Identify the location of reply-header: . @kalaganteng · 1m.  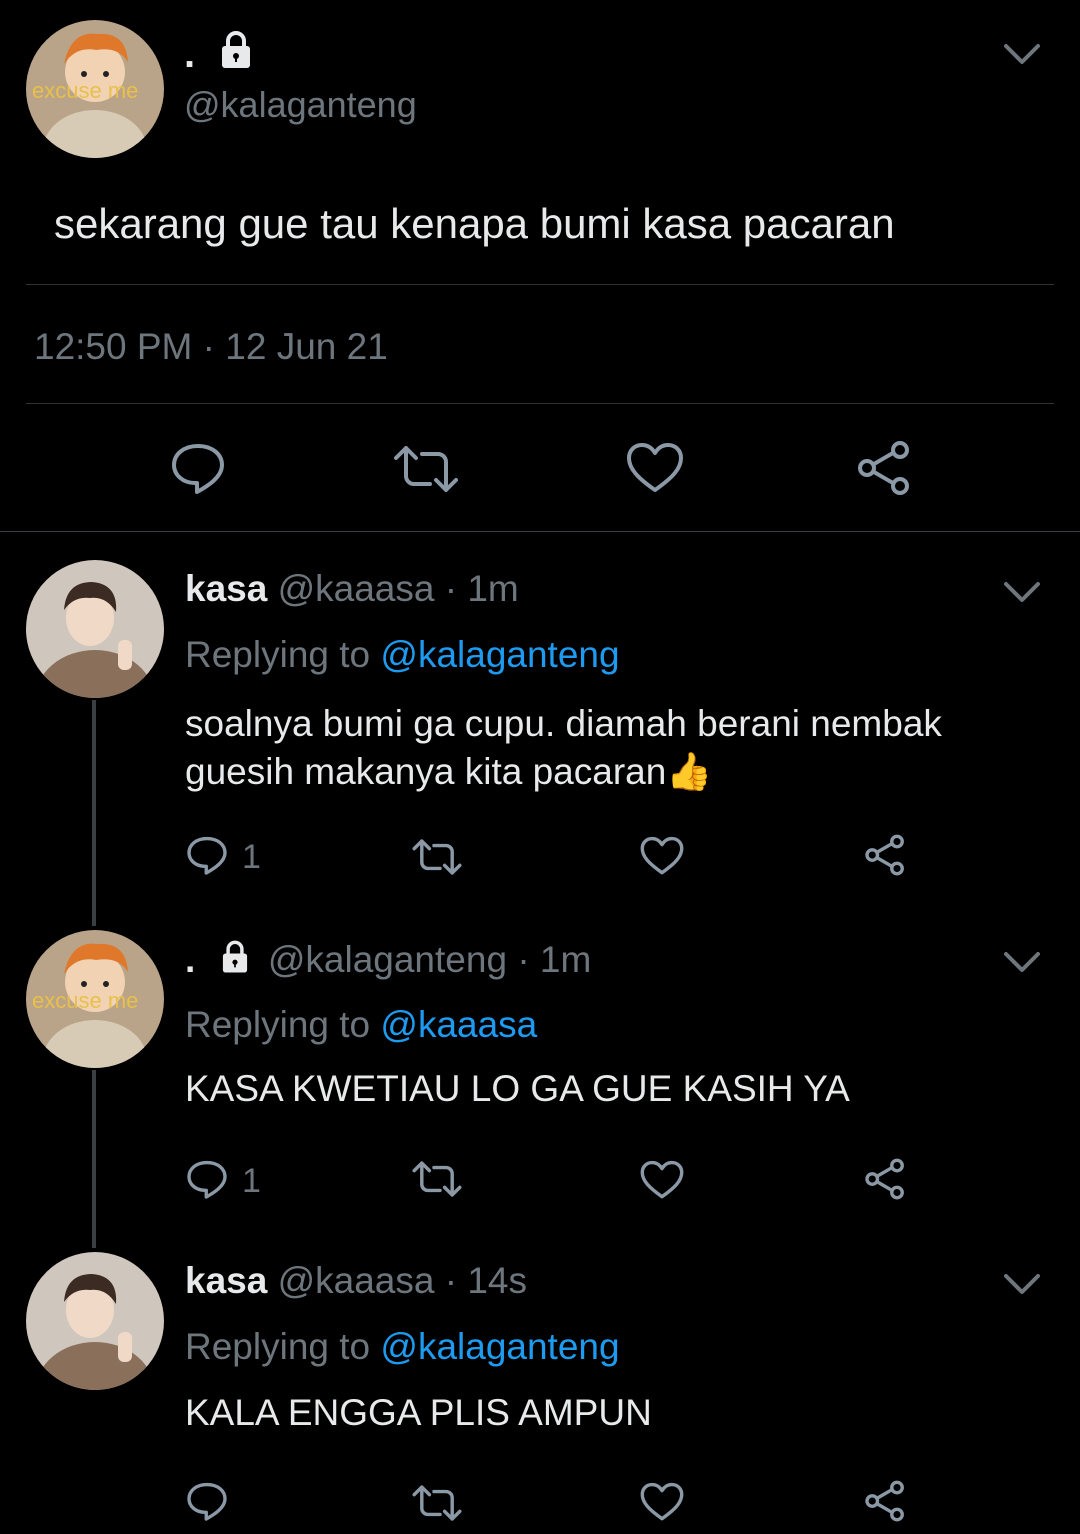
(388, 959).